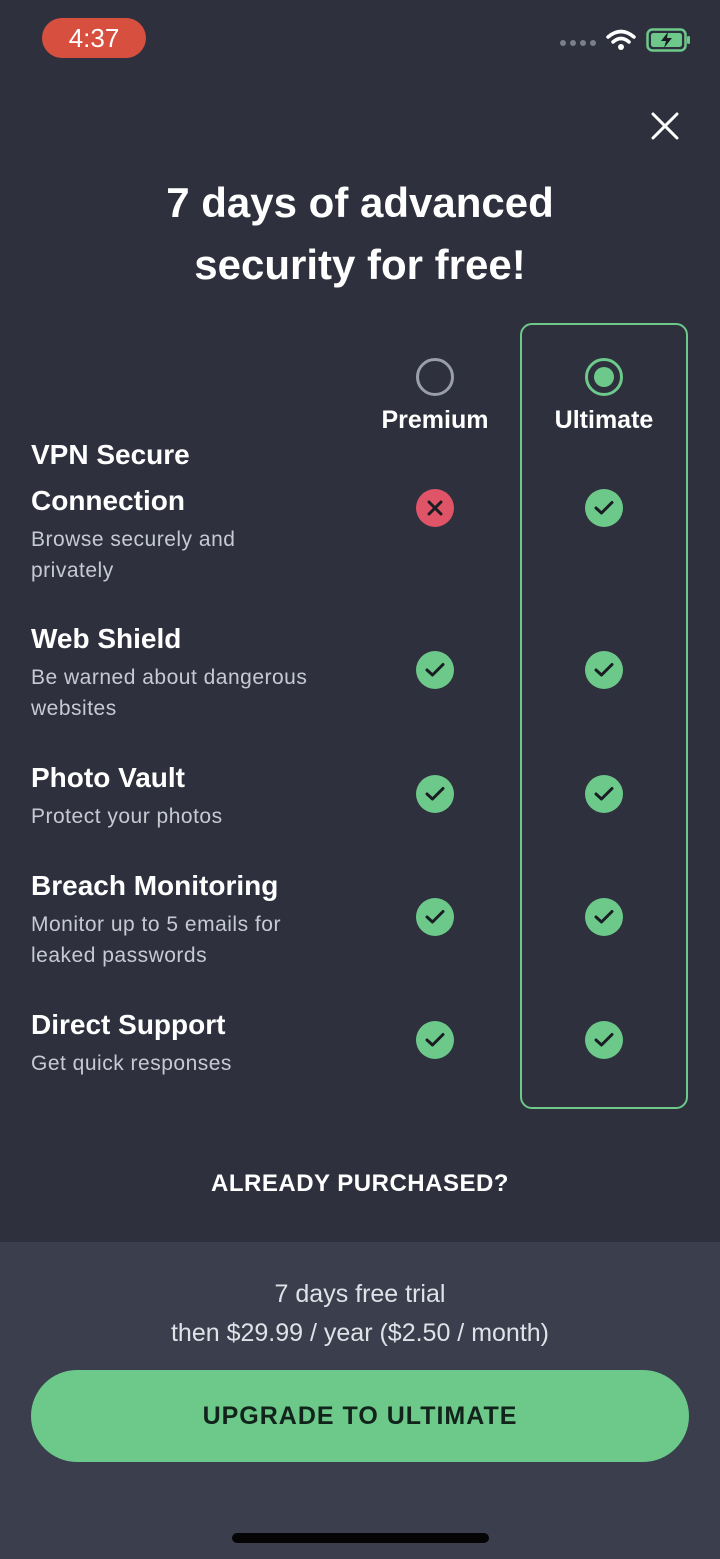 The width and height of the screenshot is (720, 1559). What do you see at coordinates (74, 708) in the screenshot?
I see `feature-desc: websites` at bounding box center [74, 708].